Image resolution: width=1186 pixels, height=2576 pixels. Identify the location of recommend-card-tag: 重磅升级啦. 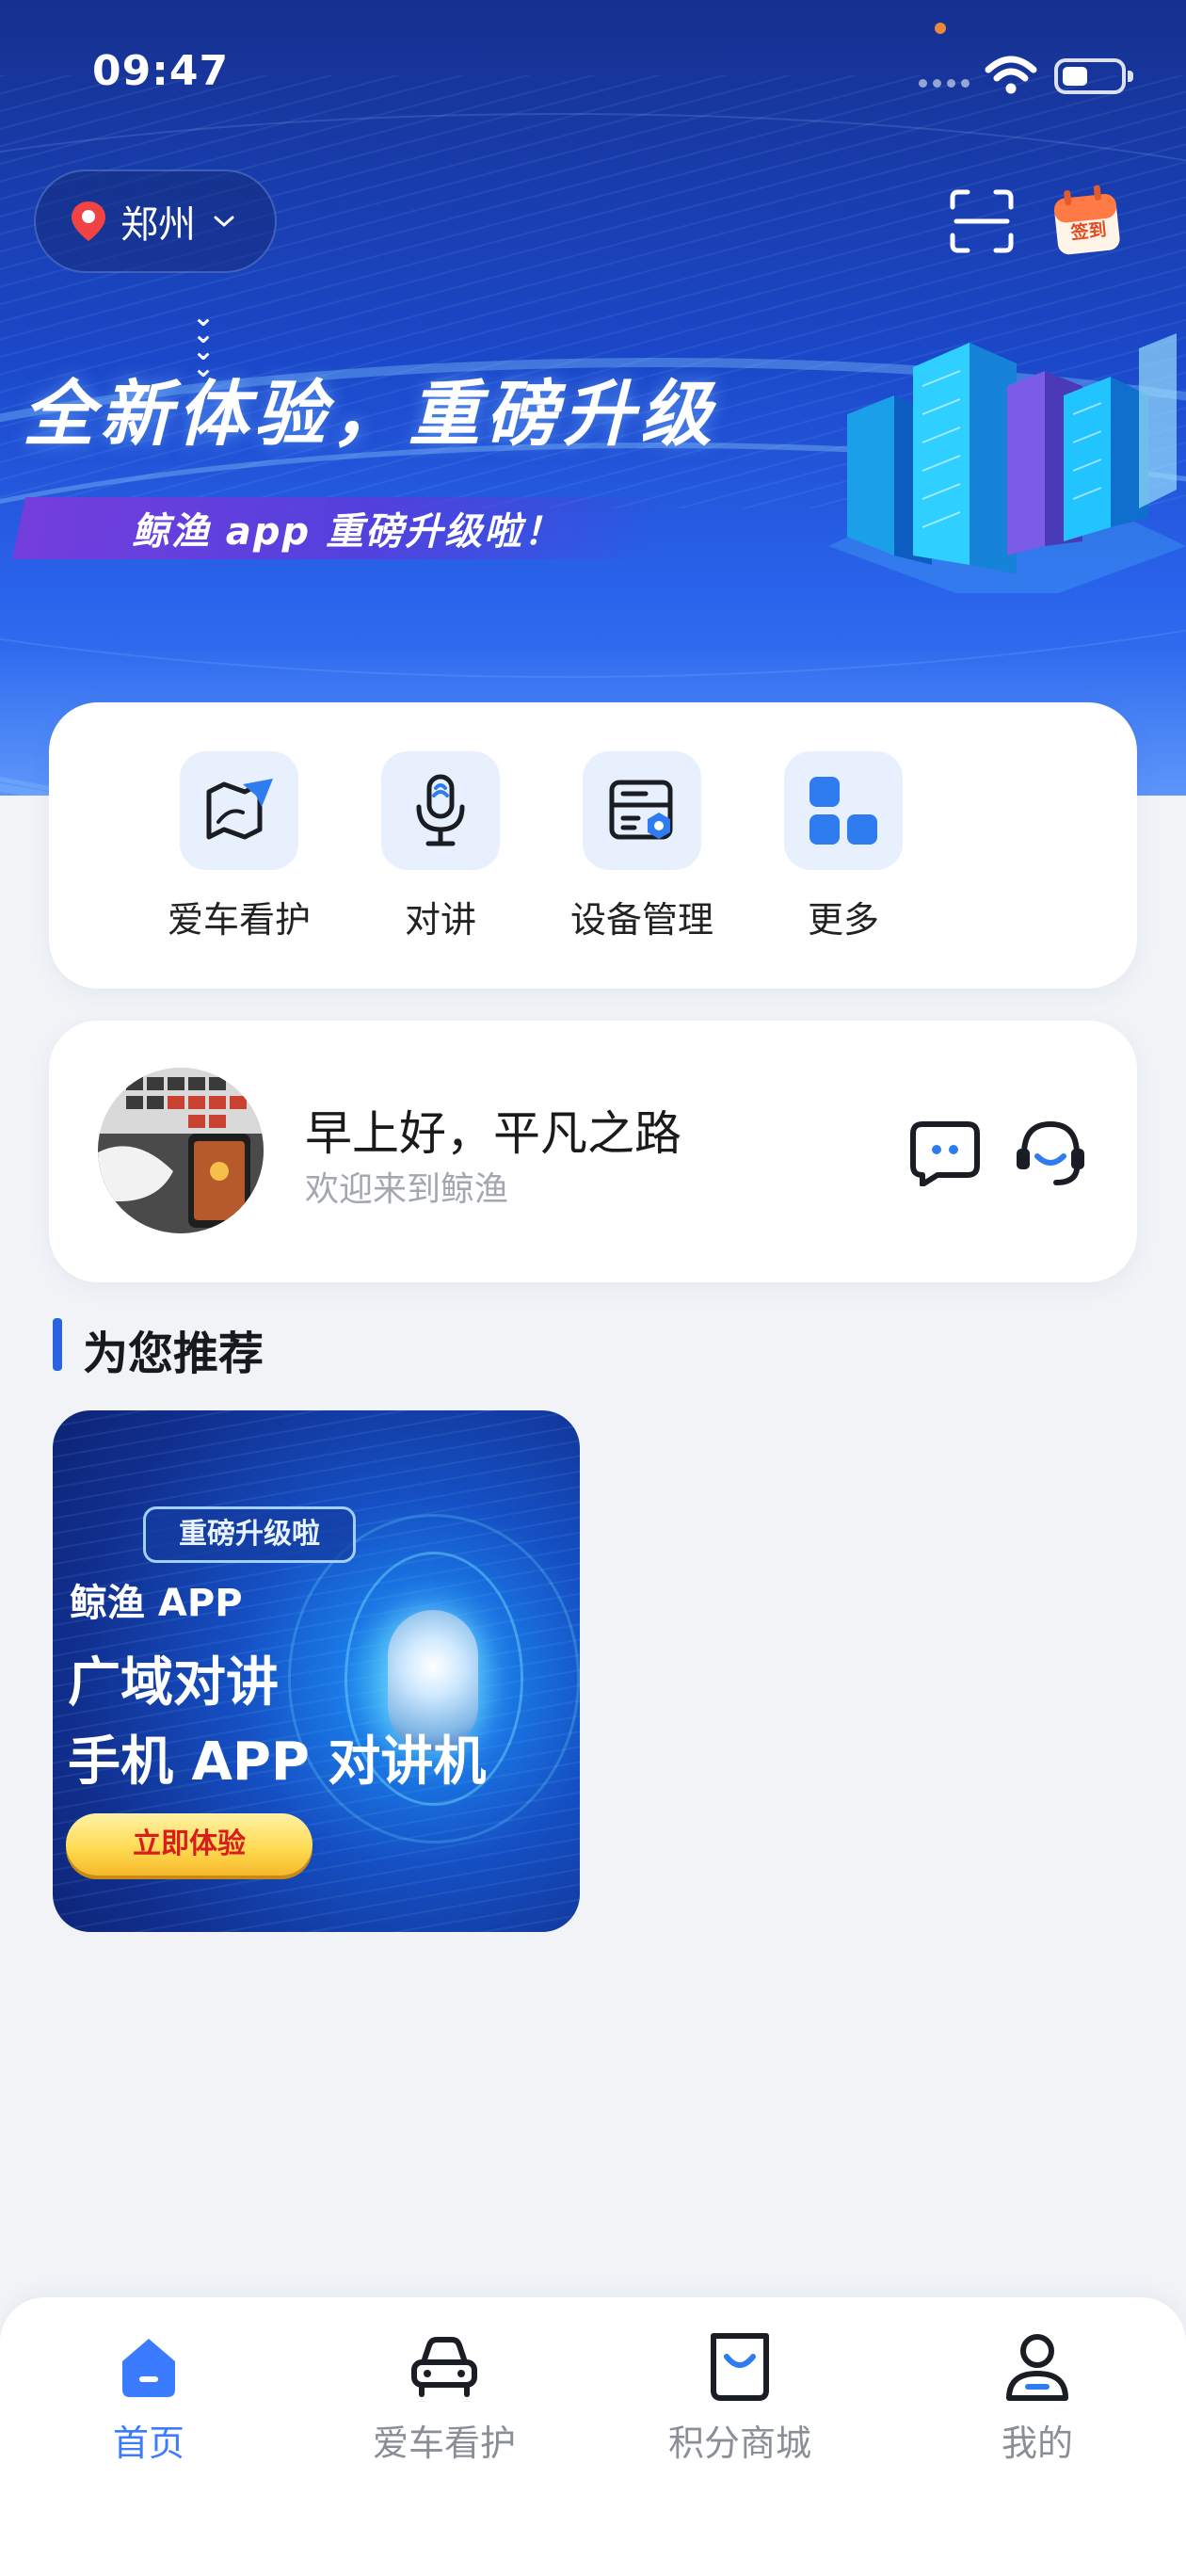
(249, 1534).